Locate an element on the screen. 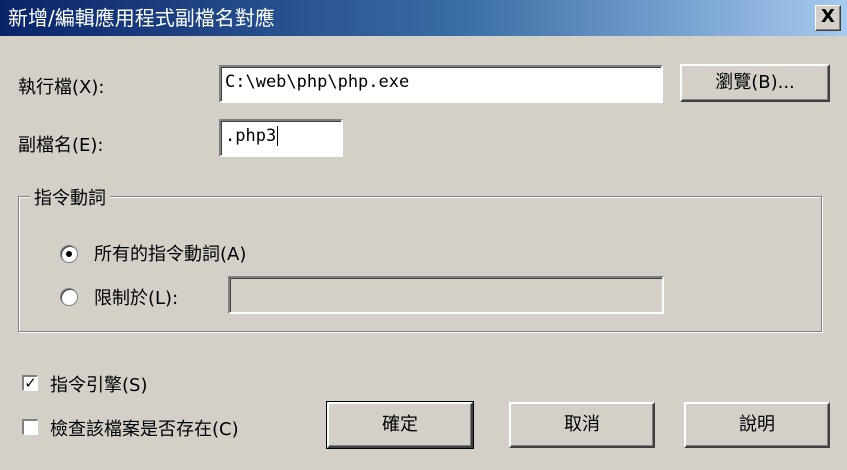  ok-button-label: 確定 is located at coordinates (400, 424).